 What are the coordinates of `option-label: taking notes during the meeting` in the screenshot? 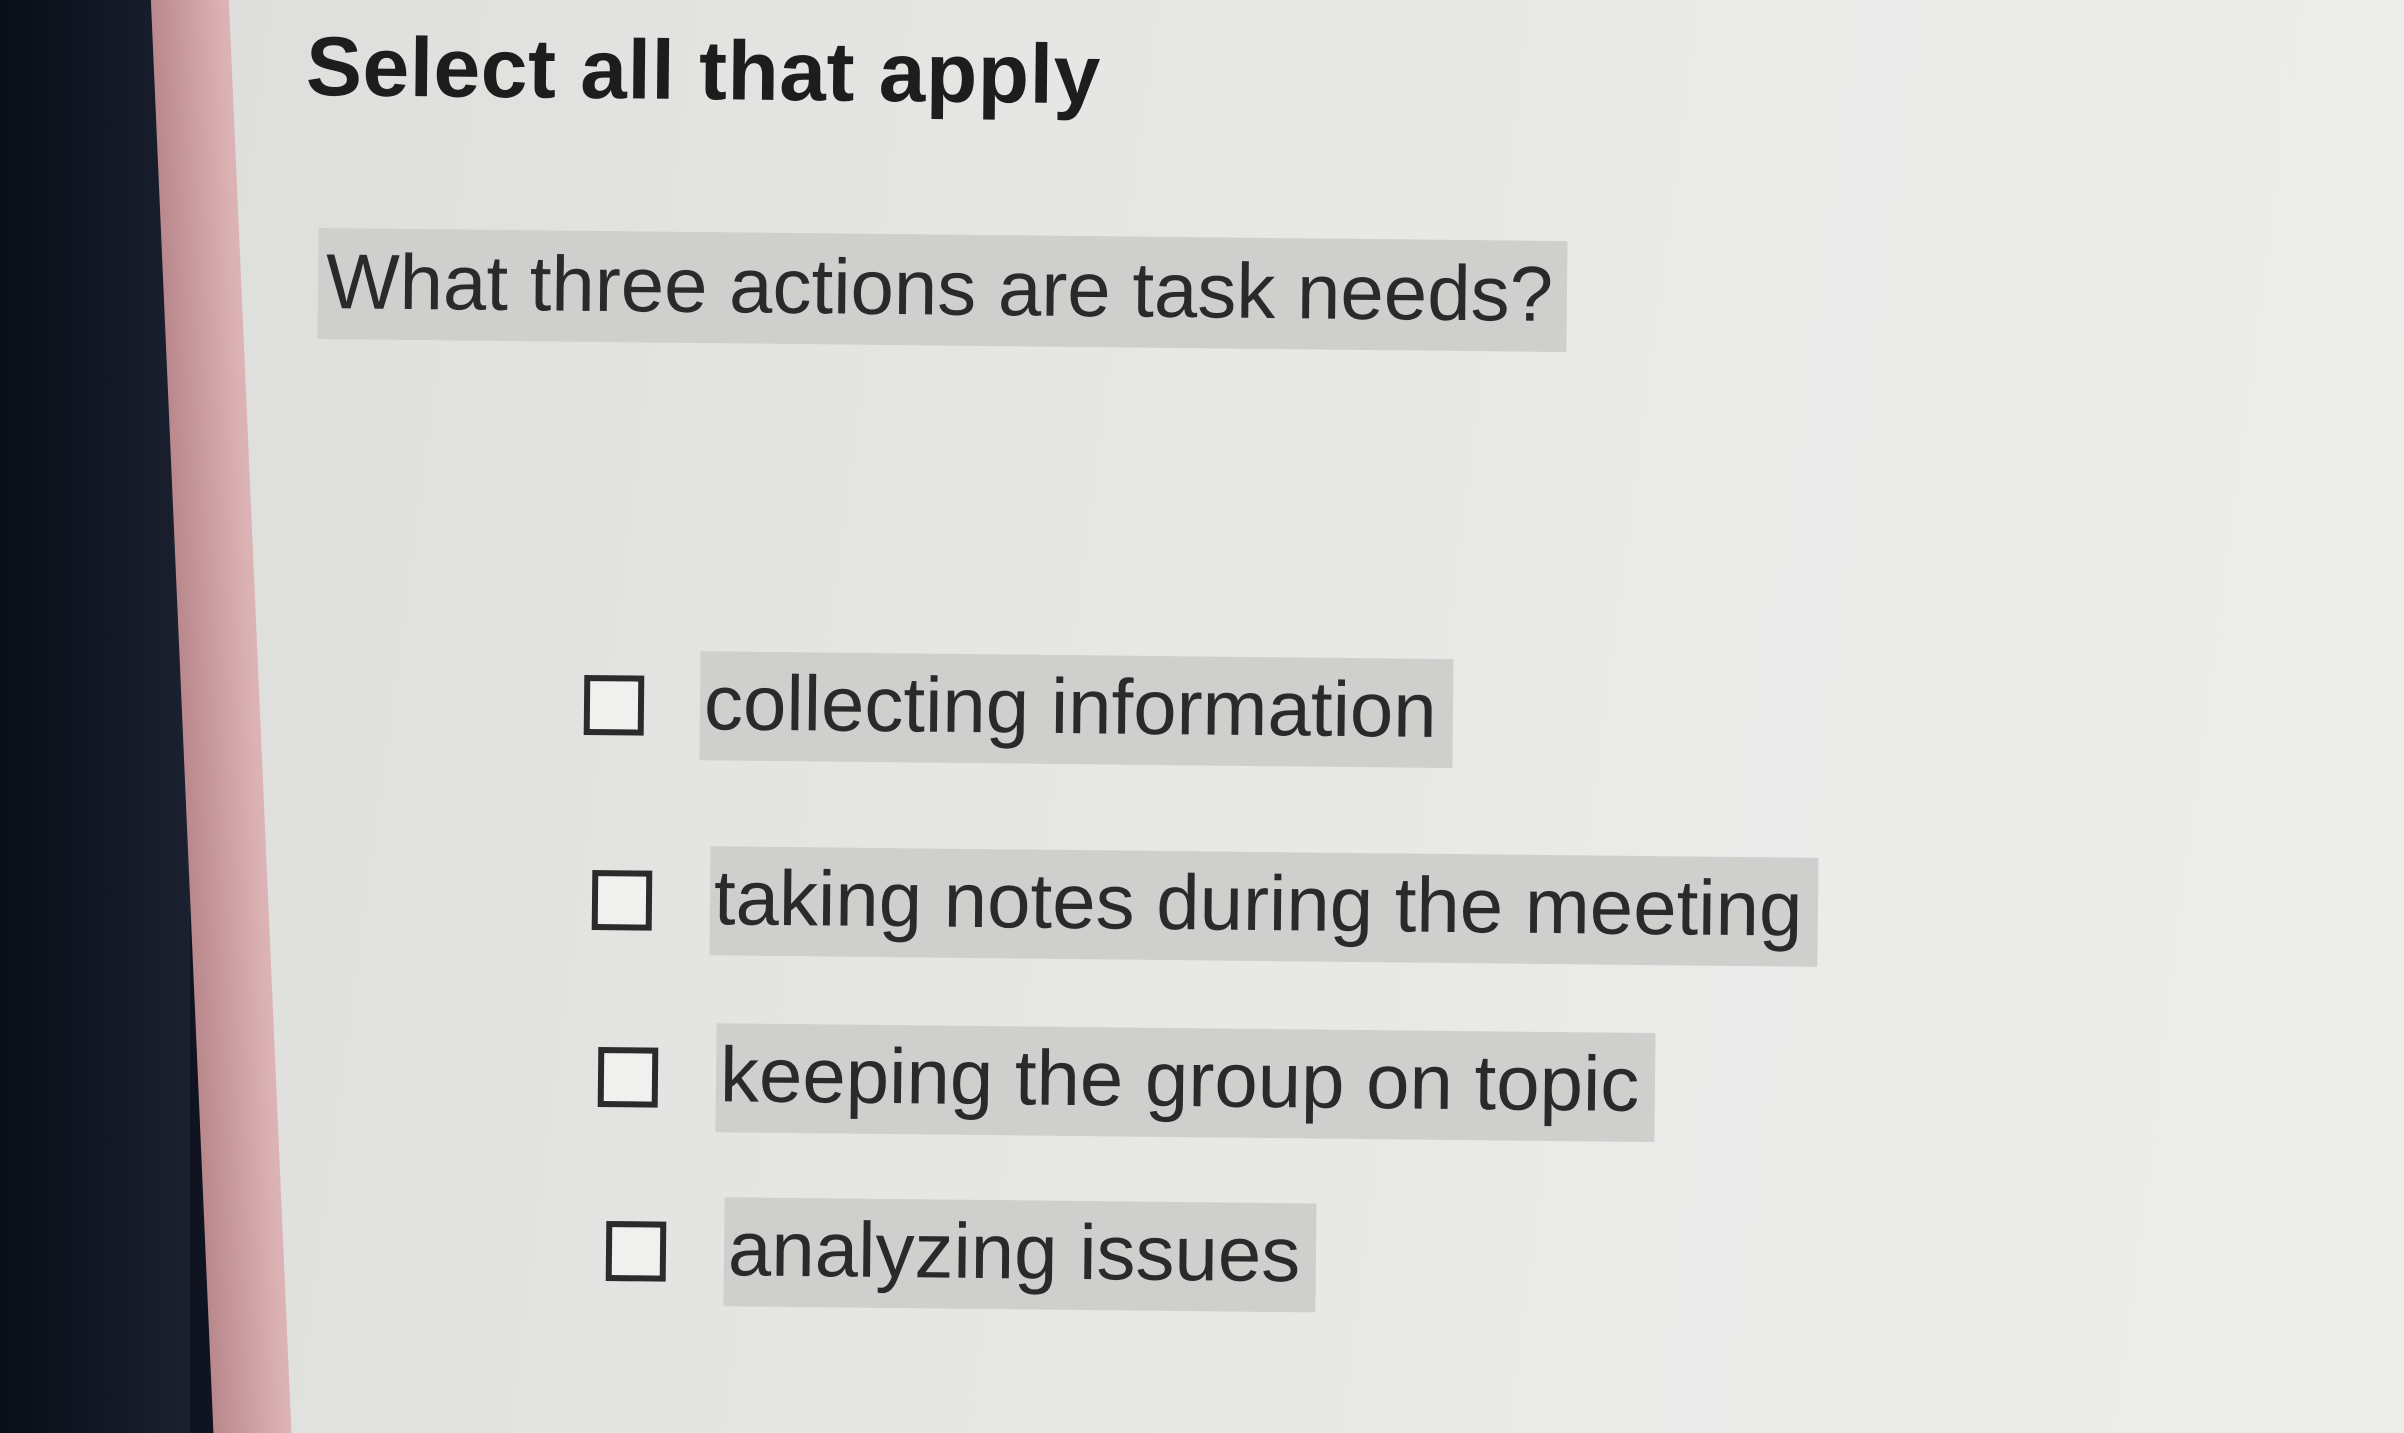 It's located at (1264, 906).